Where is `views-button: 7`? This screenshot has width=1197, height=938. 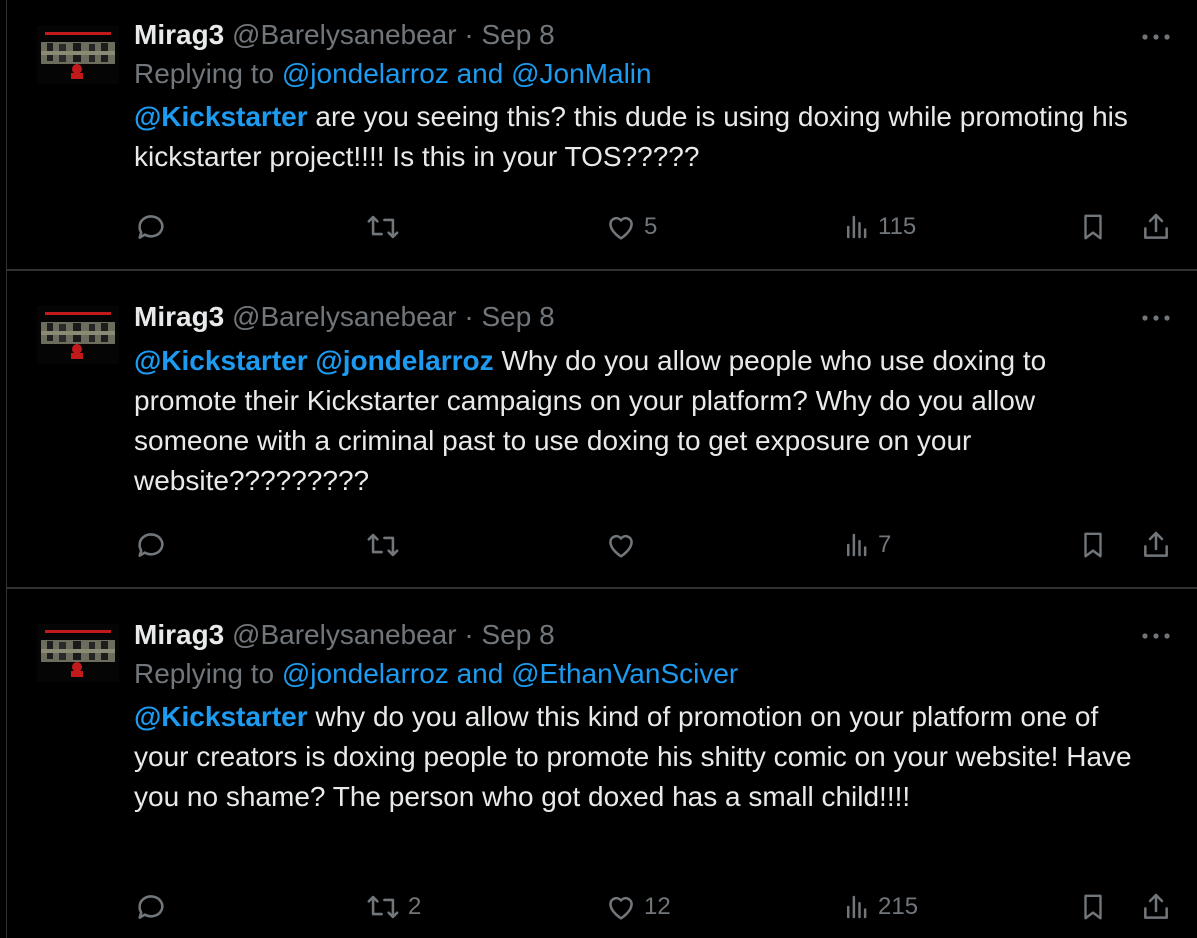 views-button: 7 is located at coordinates (866, 545).